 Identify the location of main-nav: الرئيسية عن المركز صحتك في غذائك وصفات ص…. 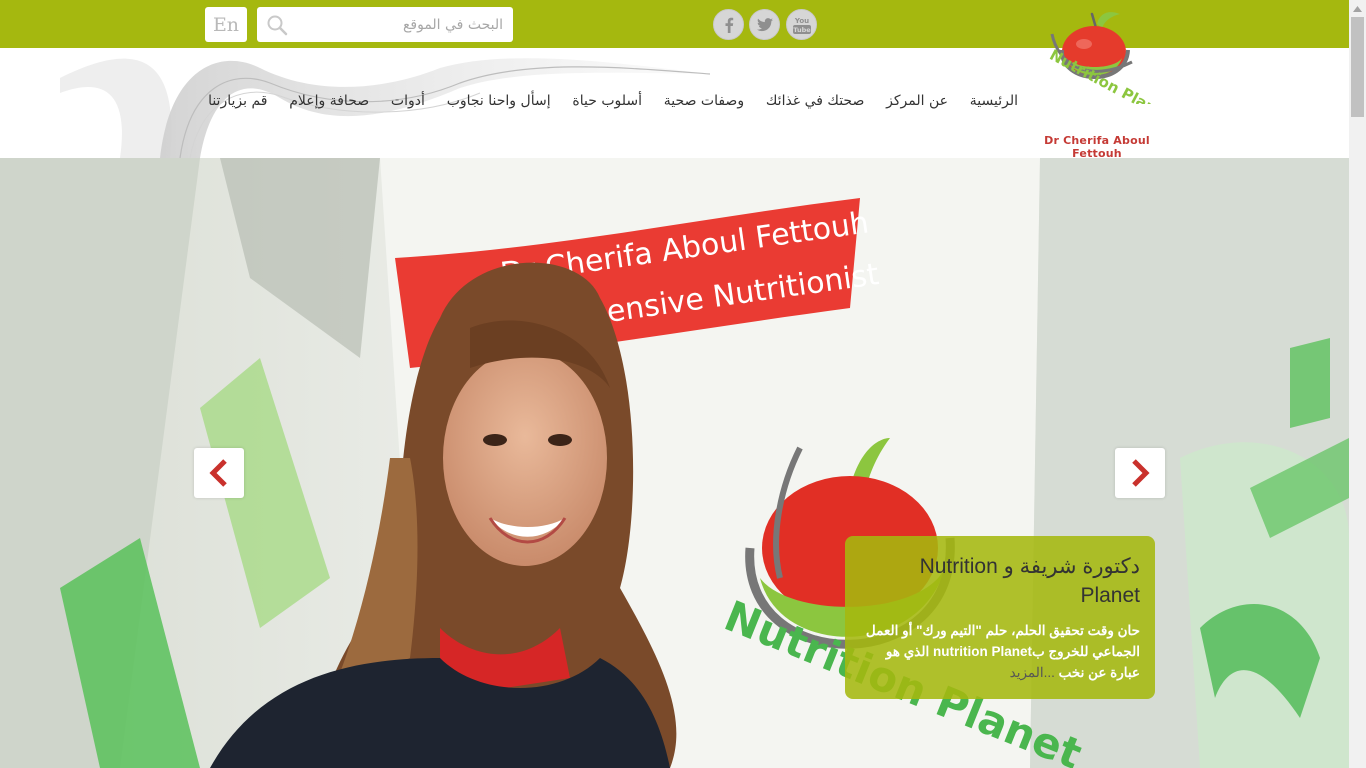
(613, 105).